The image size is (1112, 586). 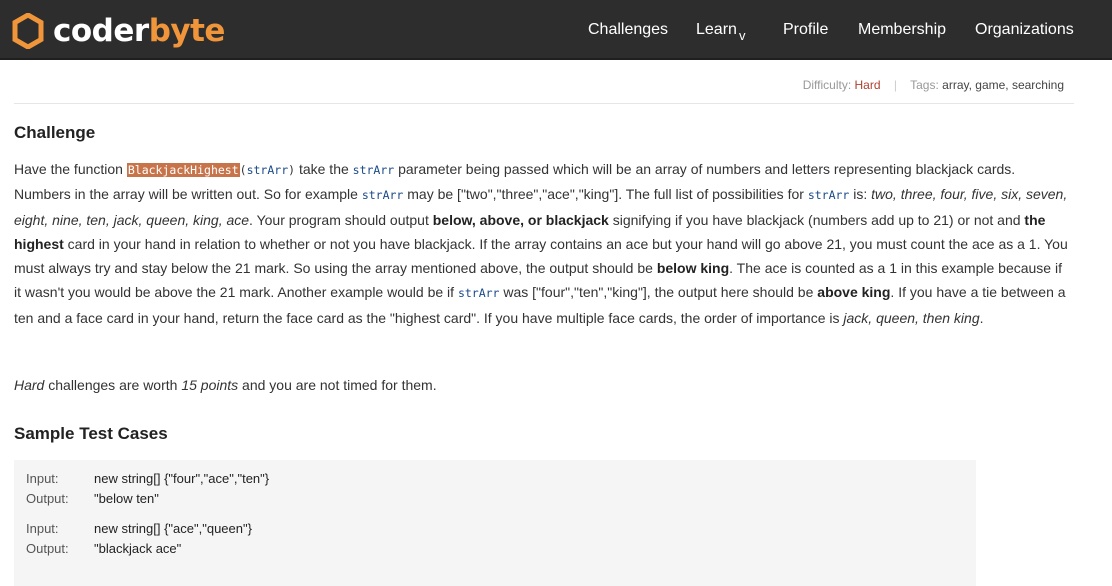 I want to click on tags-value: array, game, searching, so click(x=1003, y=85).